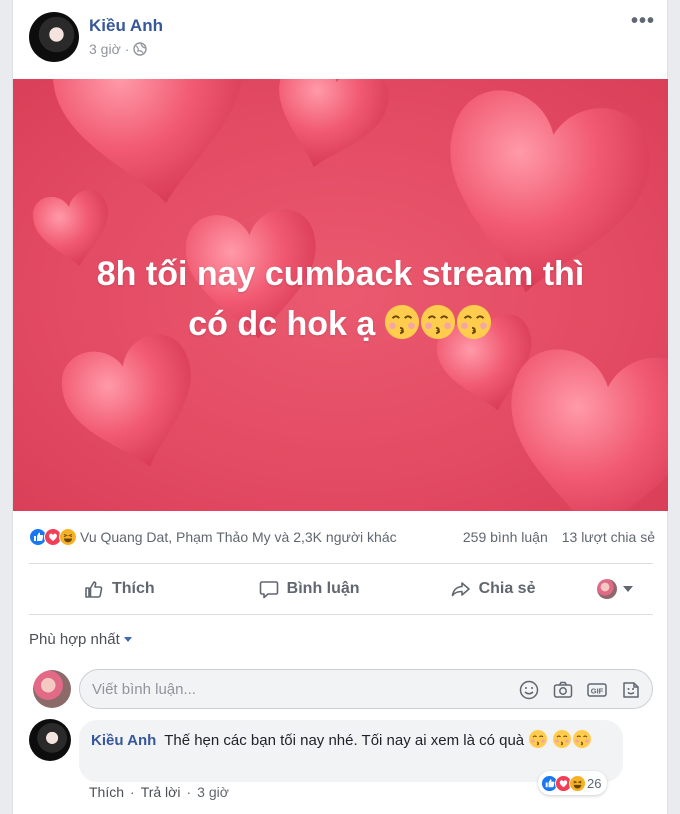 Image resolution: width=680 pixels, height=814 pixels. I want to click on action-bar: Thích Bình luận Chia sẻ, so click(341, 589).